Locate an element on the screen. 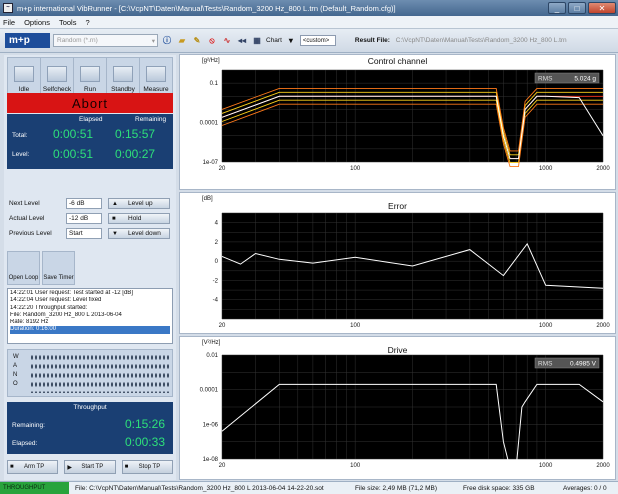  wano-a: A is located at coordinates (15, 366).